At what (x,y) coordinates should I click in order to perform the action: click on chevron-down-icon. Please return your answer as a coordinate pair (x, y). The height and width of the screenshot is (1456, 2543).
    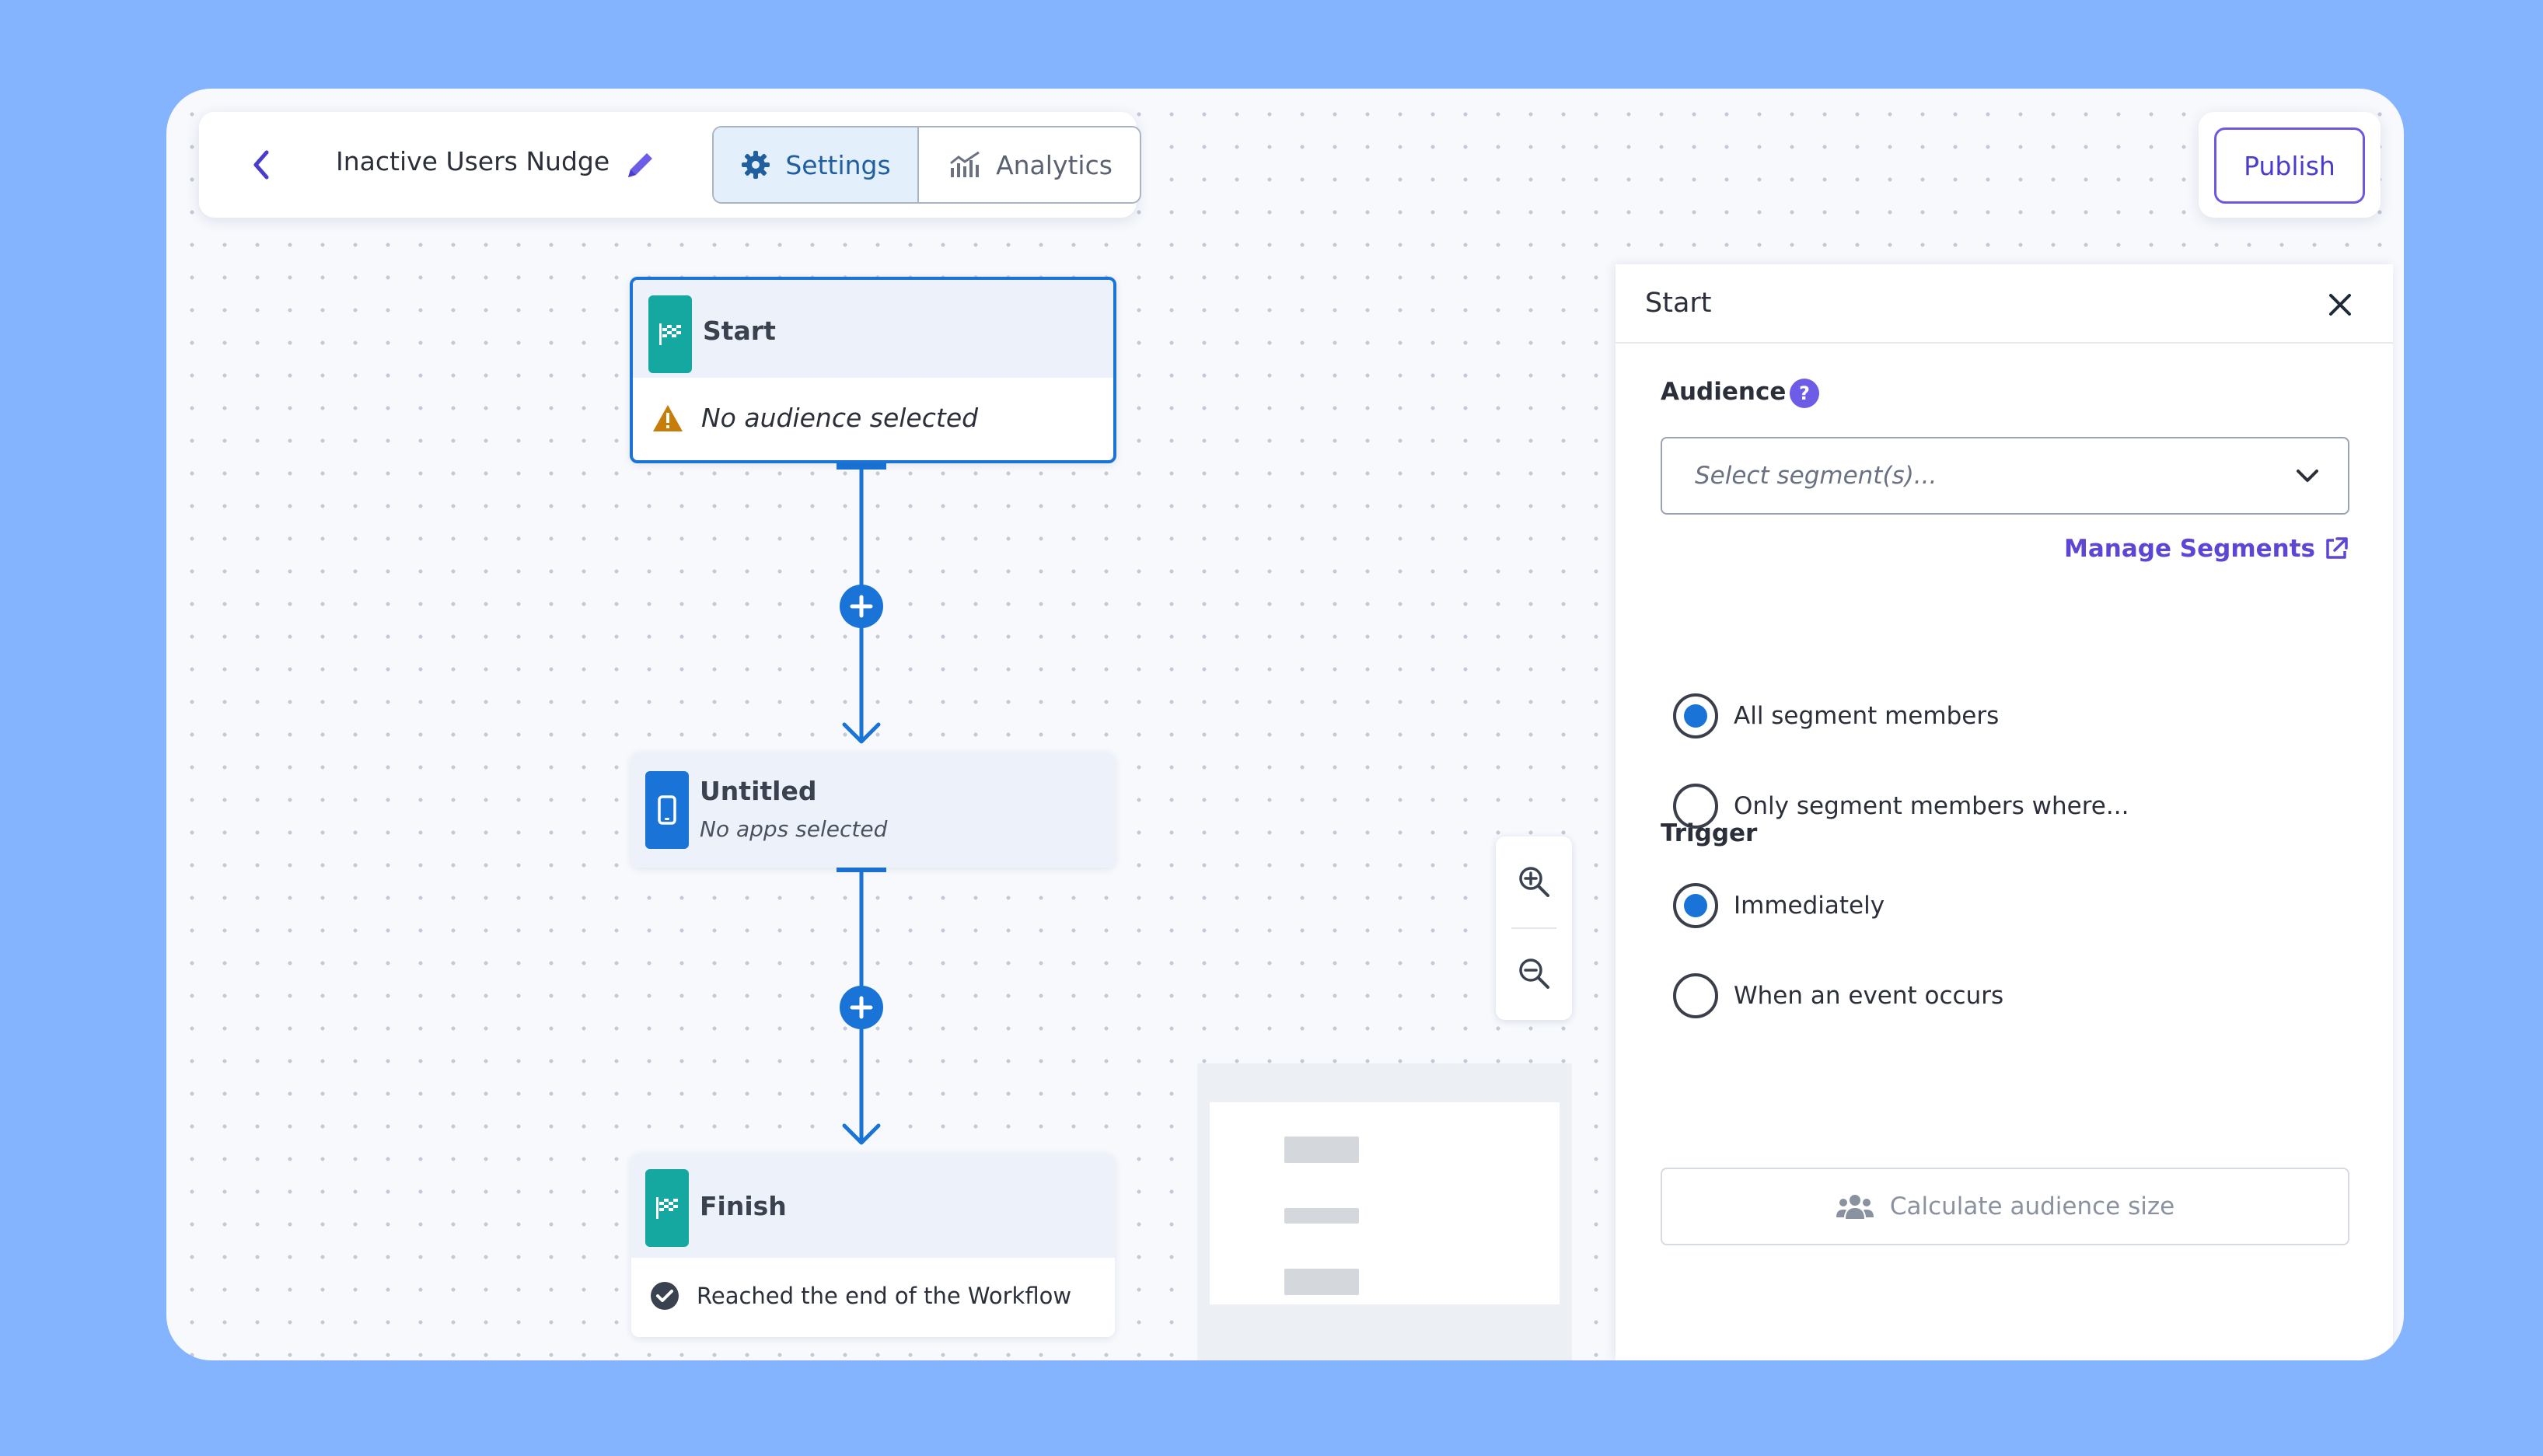
    Looking at the image, I should click on (2307, 476).